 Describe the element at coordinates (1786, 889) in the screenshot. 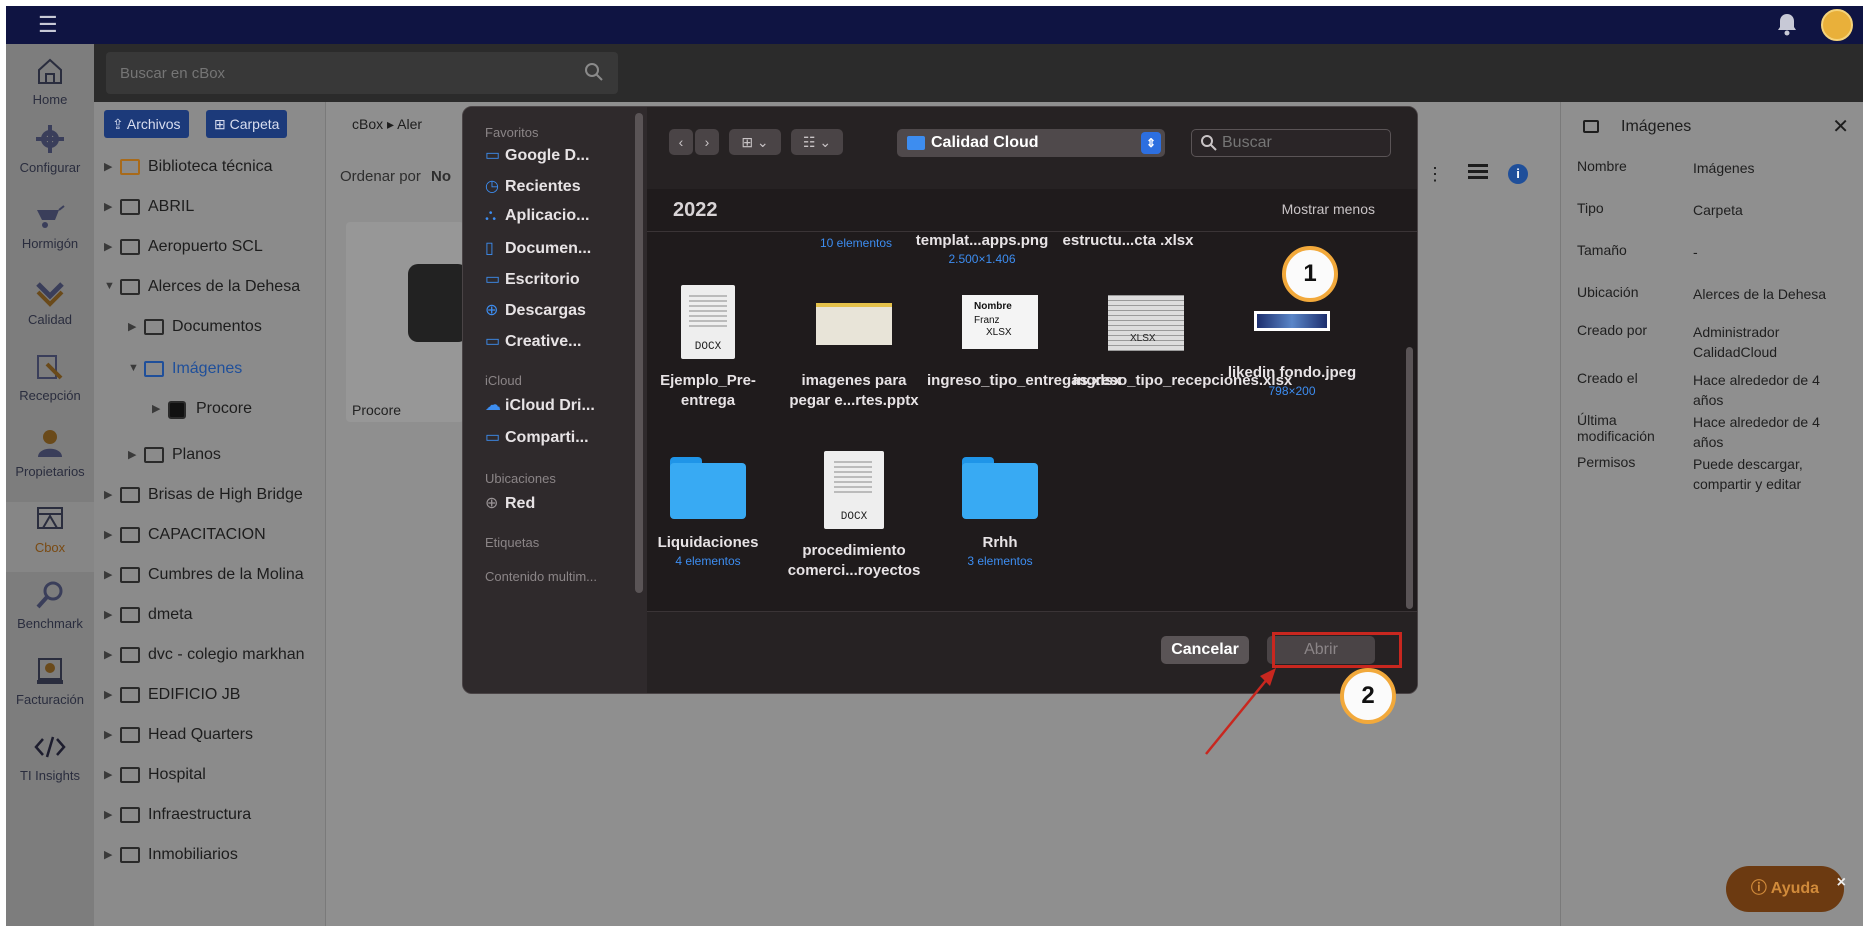

I see `help-button: ⓘ Ayuda ×` at that location.